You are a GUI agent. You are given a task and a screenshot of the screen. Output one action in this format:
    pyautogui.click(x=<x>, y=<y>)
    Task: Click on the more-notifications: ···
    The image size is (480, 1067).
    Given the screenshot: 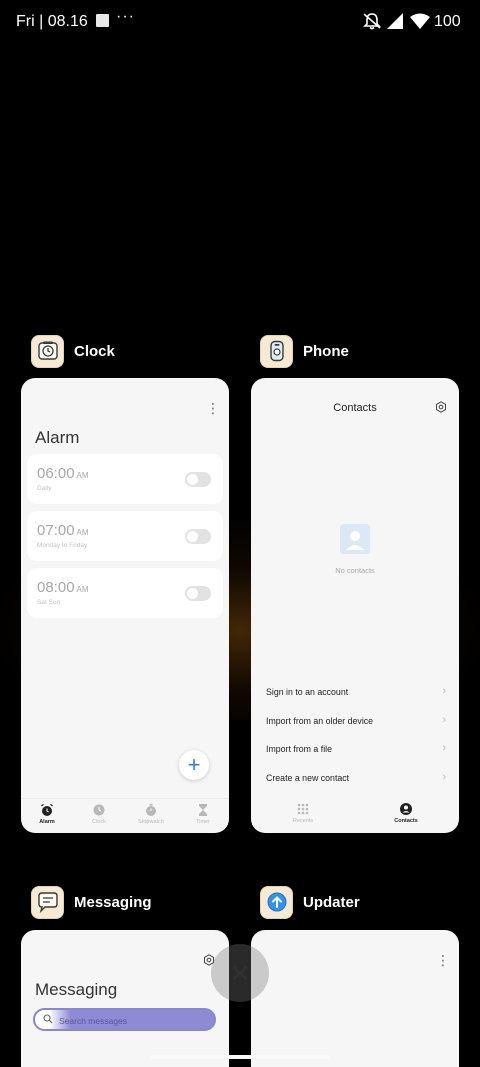 What is the action you would take?
    pyautogui.click(x=125, y=16)
    